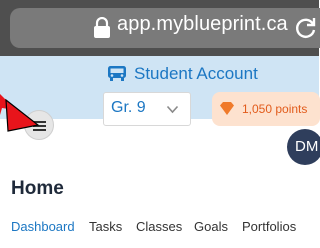 The width and height of the screenshot is (320, 248). What do you see at coordinates (102, 27) in the screenshot?
I see `lock-icon` at bounding box center [102, 27].